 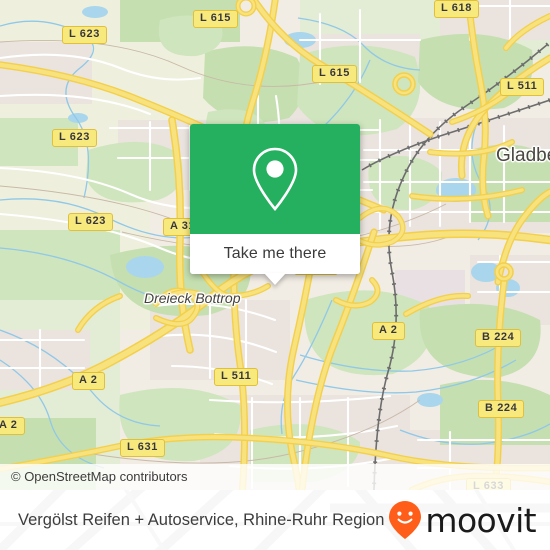 What do you see at coordinates (192, 298) in the screenshot?
I see `junction-label: Dreieck Bottrop` at bounding box center [192, 298].